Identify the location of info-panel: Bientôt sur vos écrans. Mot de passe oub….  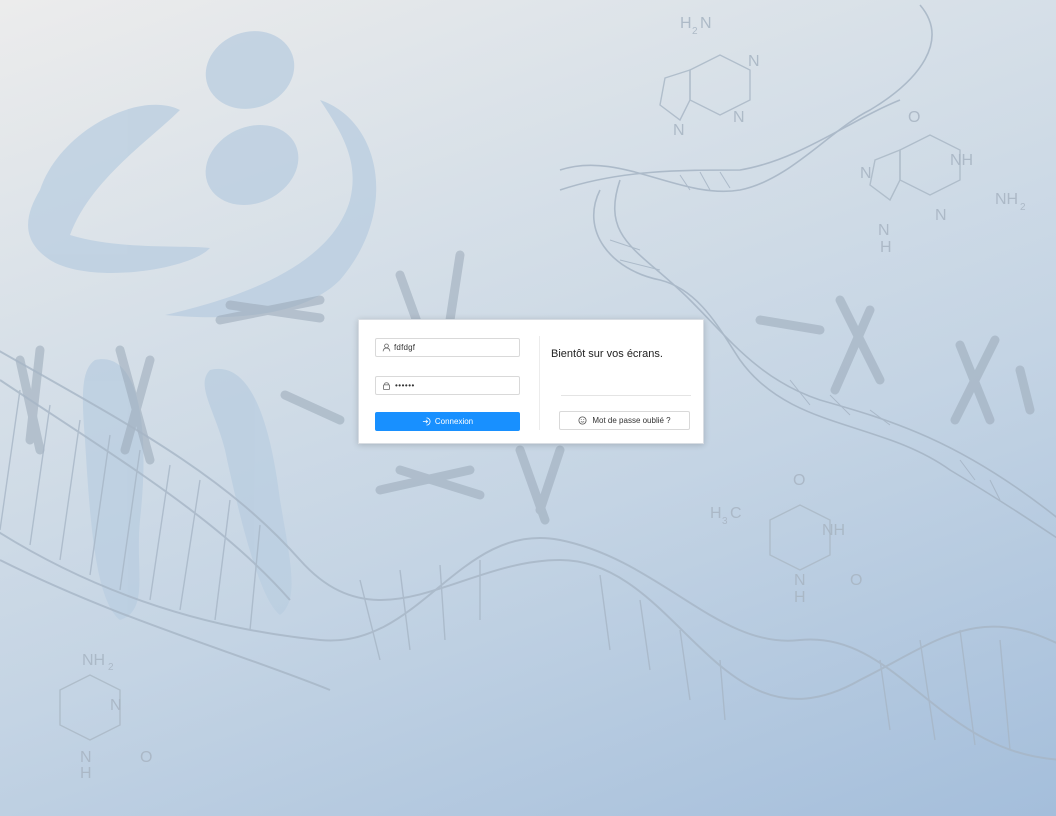
(626, 382).